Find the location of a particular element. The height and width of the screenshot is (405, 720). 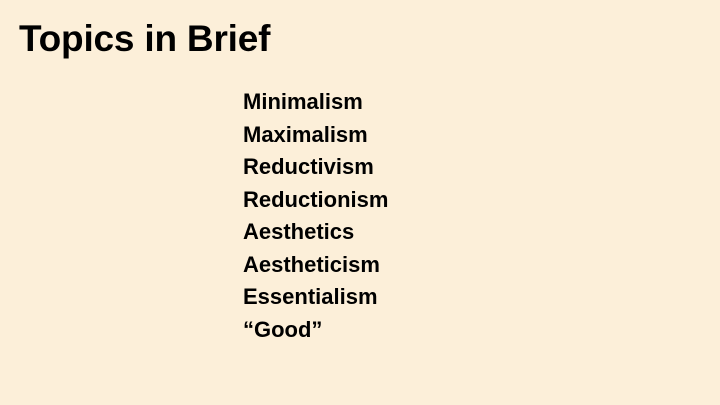

topic-item-good: “Good” is located at coordinates (283, 329).